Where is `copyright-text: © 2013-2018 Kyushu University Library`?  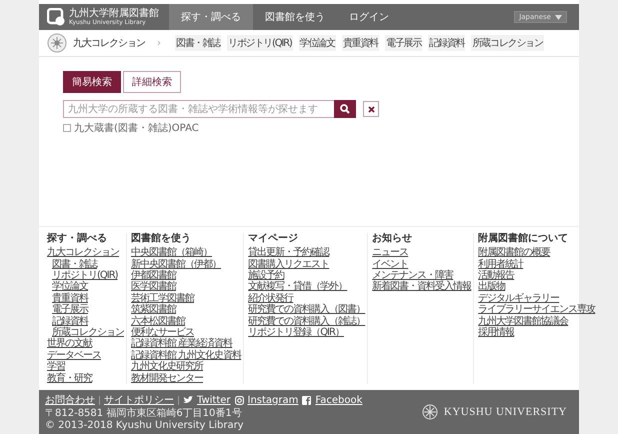
copyright-text: © 2013-2018 Kyushu University Library is located at coordinates (145, 425).